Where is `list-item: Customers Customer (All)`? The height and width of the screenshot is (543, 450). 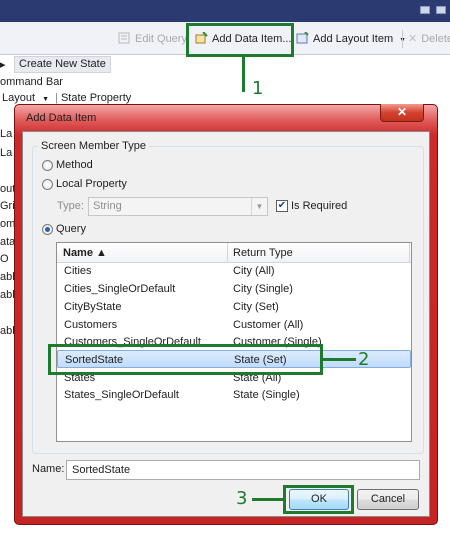 list-item: Customers Customer (All) is located at coordinates (234, 325).